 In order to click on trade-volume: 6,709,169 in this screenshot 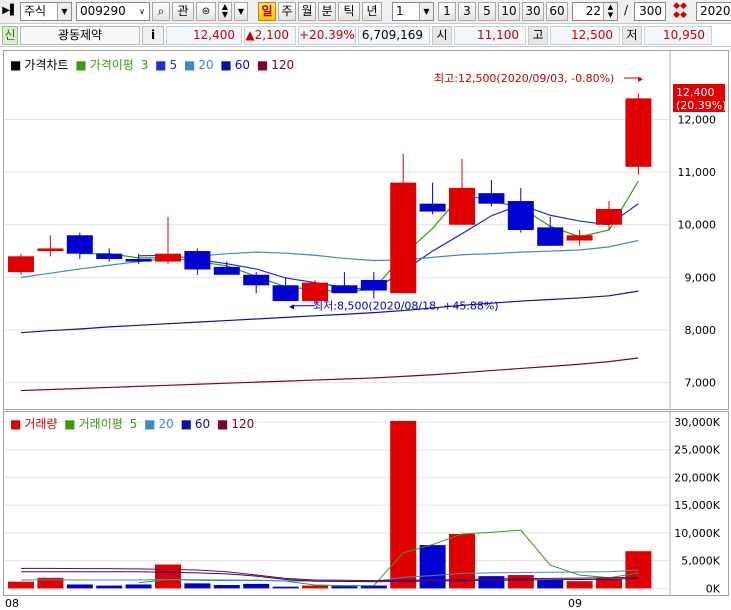, I will do `click(394, 35)`.